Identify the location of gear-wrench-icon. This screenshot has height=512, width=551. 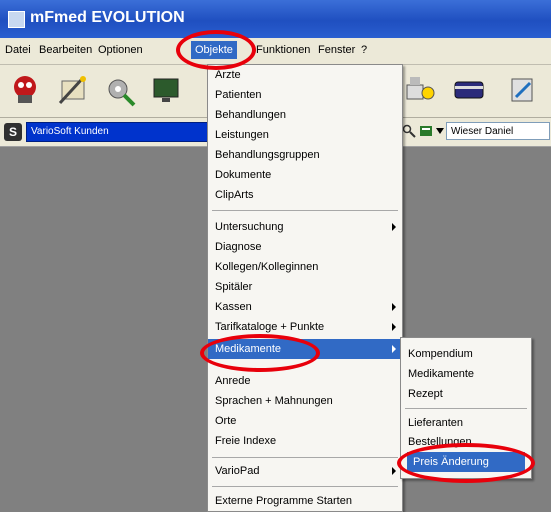
(121, 90).